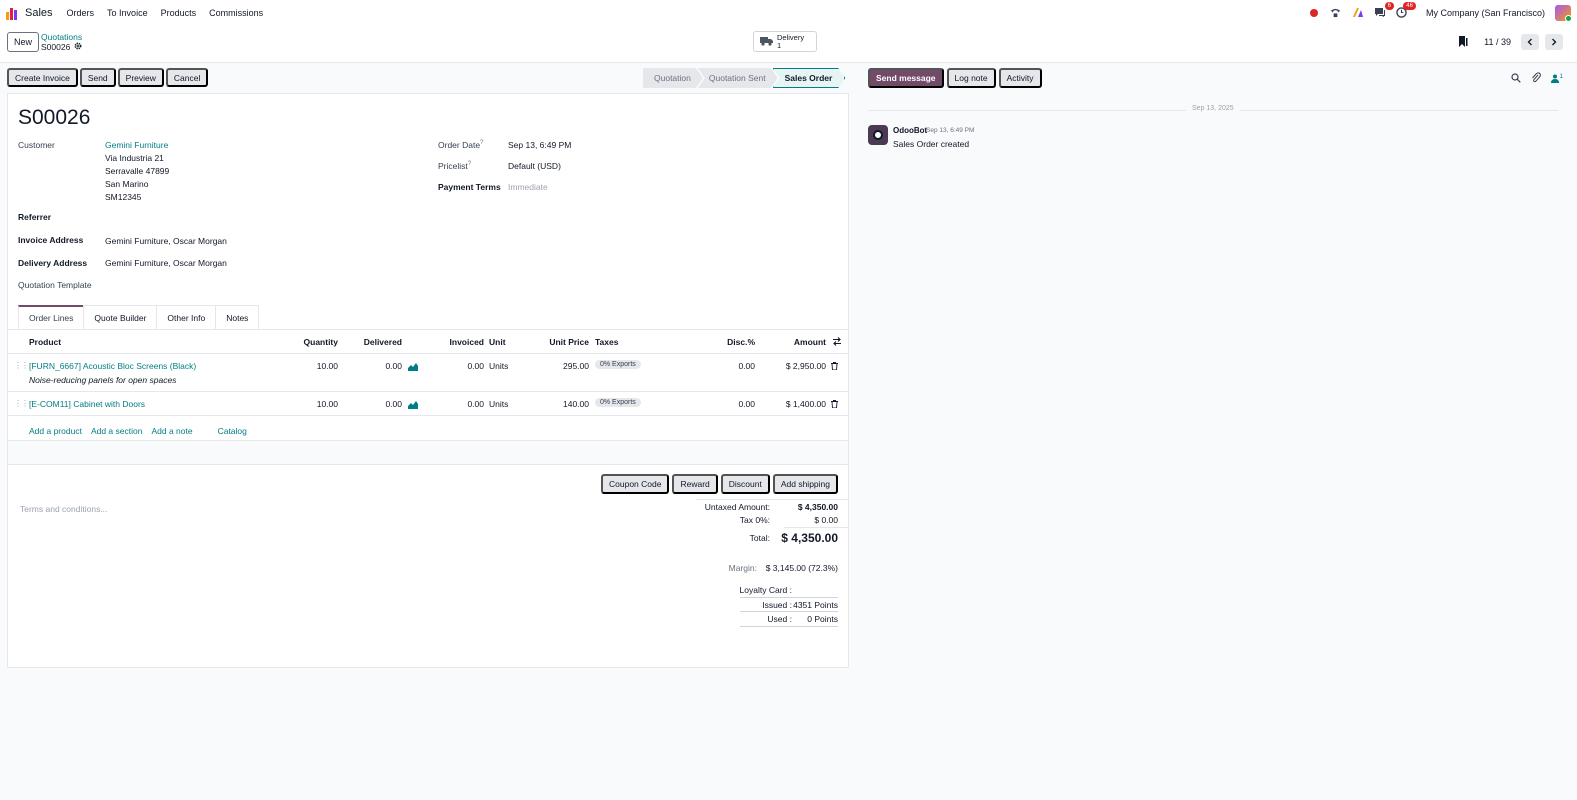 The image size is (1577, 800). I want to click on tab-quote-builder: Quote Builder, so click(120, 317).